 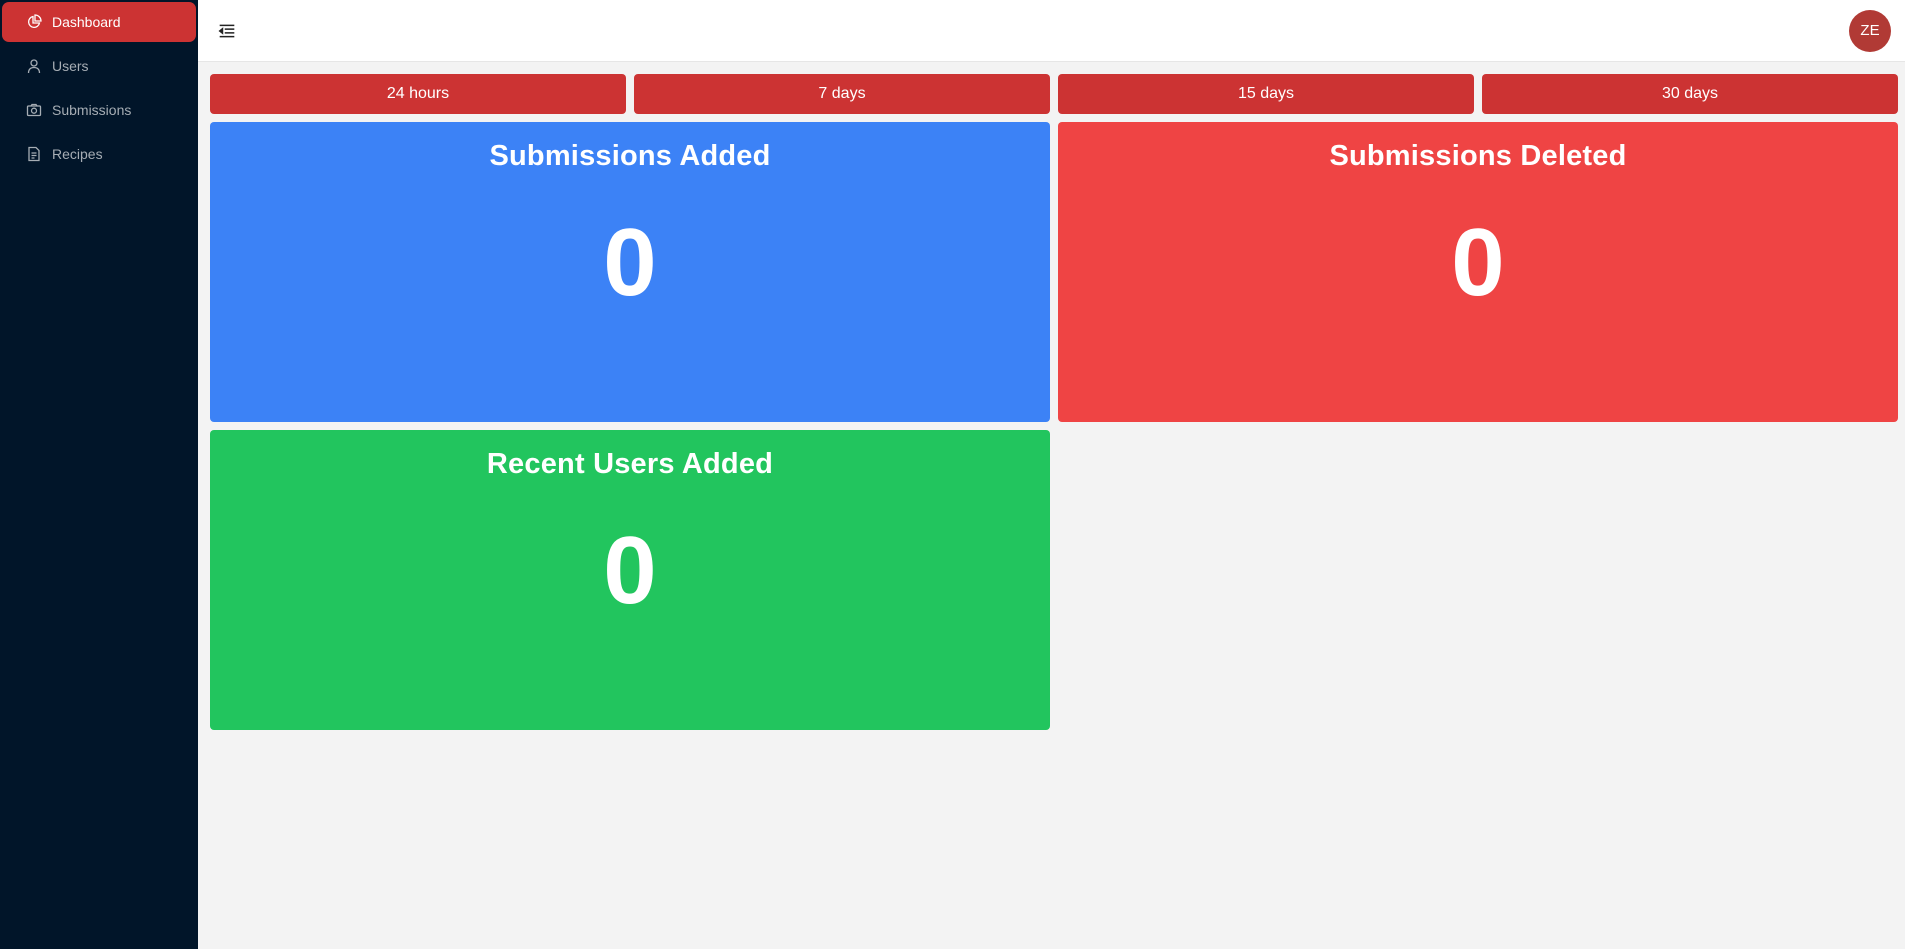 I want to click on time-range-selector: 24 hours 7 days 15 days 30 days, so click(x=1054, y=94).